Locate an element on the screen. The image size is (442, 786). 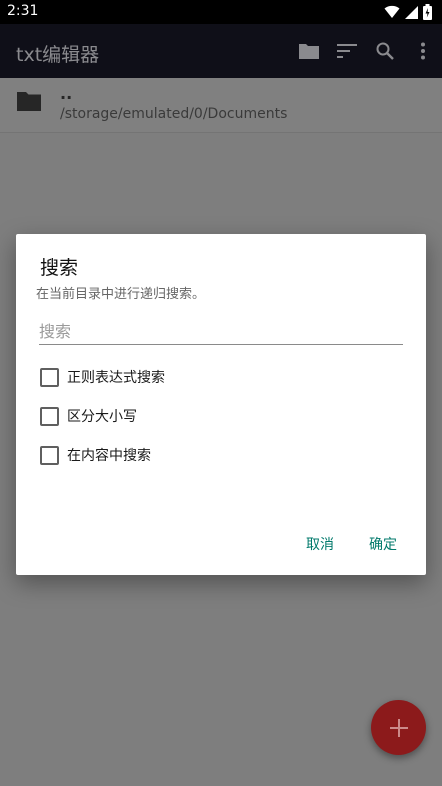
open-folder-button is located at coordinates (309, 51).